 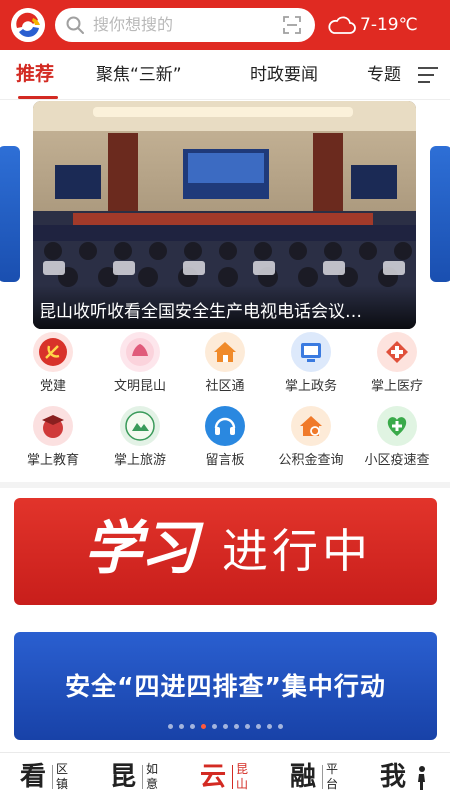 What do you see at coordinates (292, 25) in the screenshot?
I see `scan-icon` at bounding box center [292, 25].